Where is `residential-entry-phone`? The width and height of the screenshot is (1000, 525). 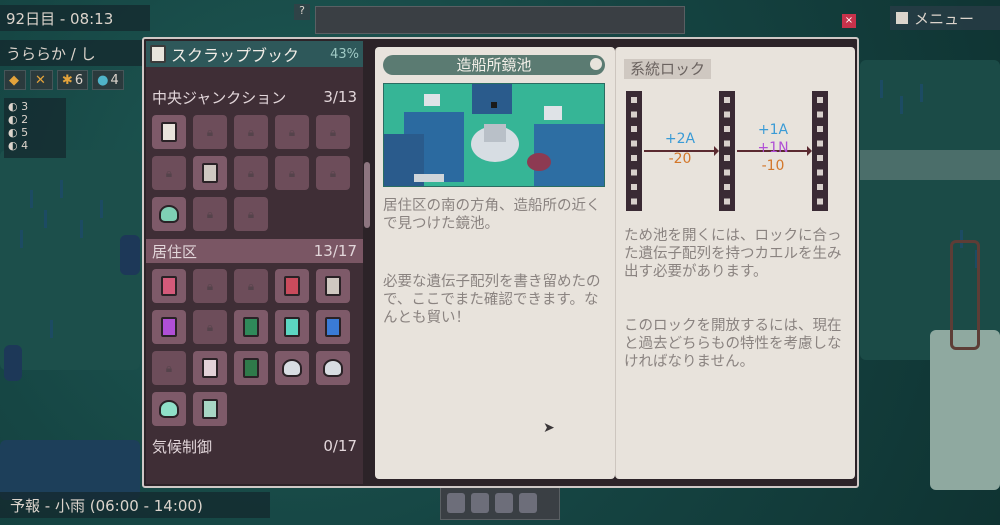
residential-entry-phone is located at coordinates (333, 286).